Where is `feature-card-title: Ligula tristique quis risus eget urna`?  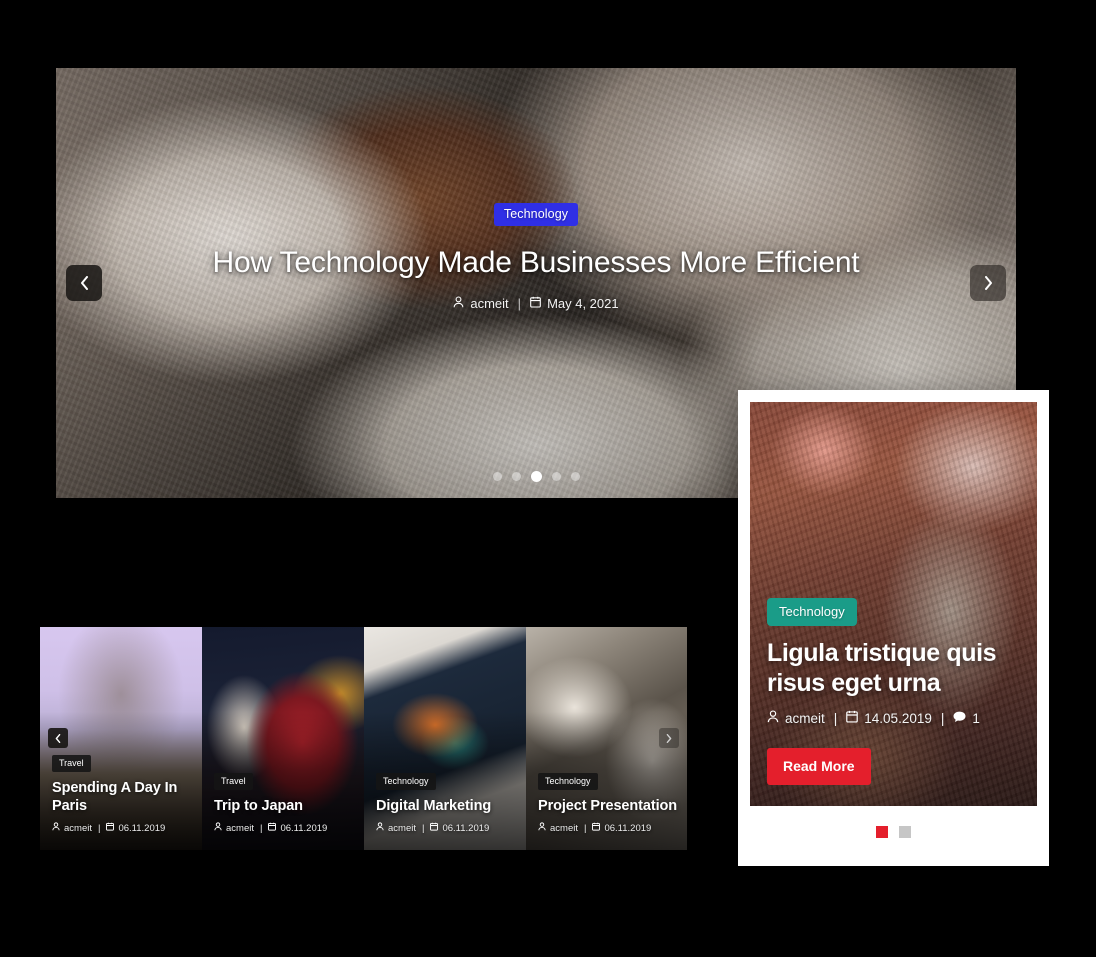 feature-card-title: Ligula tristique quis risus eget urna is located at coordinates (895, 668).